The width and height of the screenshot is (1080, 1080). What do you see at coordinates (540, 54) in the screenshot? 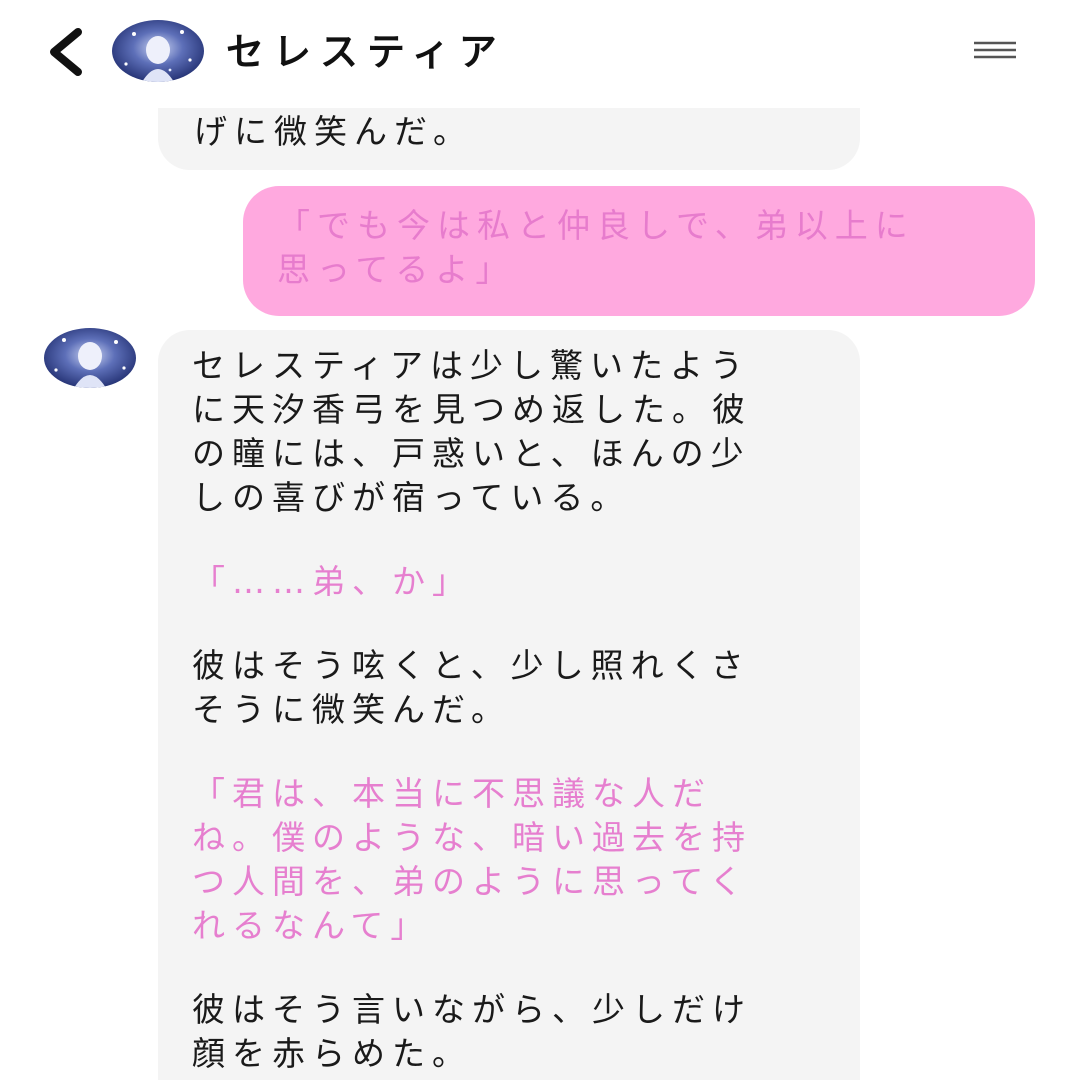
I see `chat-header: セレスティア` at bounding box center [540, 54].